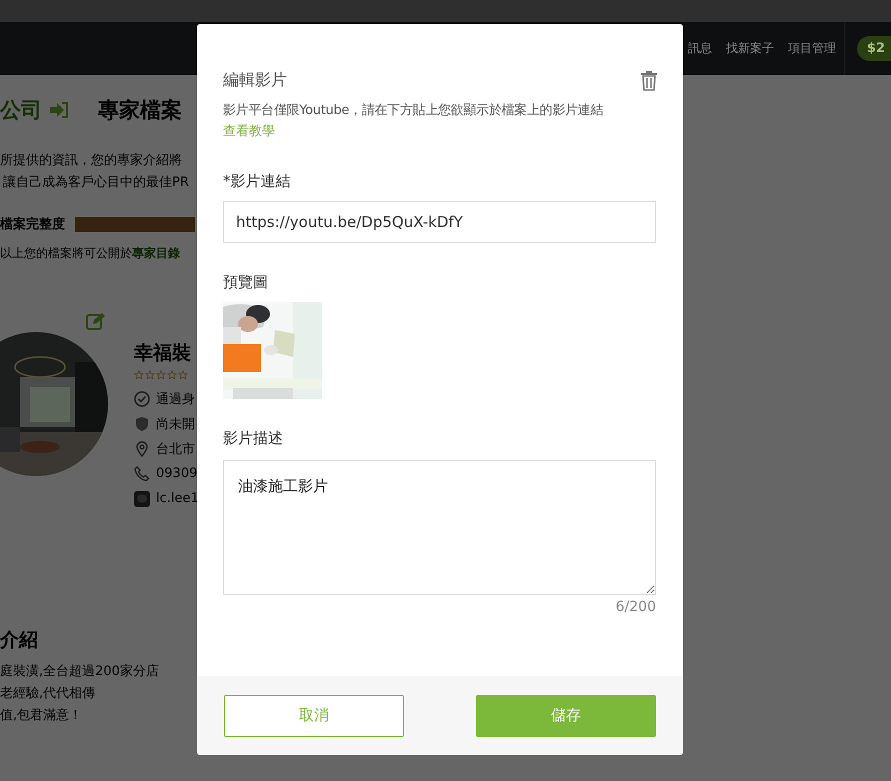 The image size is (891, 781). What do you see at coordinates (873, 48) in the screenshot?
I see `balance-badge: $2` at bounding box center [873, 48].